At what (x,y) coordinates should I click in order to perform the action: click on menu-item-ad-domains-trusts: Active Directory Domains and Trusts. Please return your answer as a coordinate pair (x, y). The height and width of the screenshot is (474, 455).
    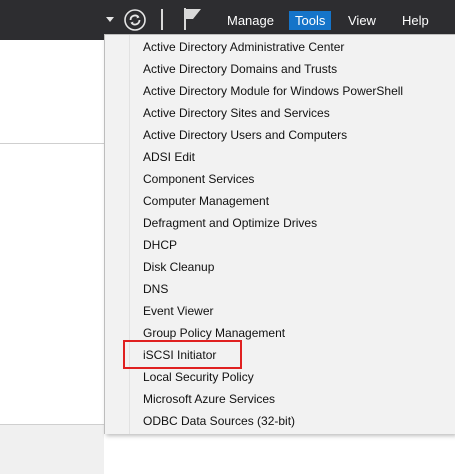
    Looking at the image, I should click on (240, 69).